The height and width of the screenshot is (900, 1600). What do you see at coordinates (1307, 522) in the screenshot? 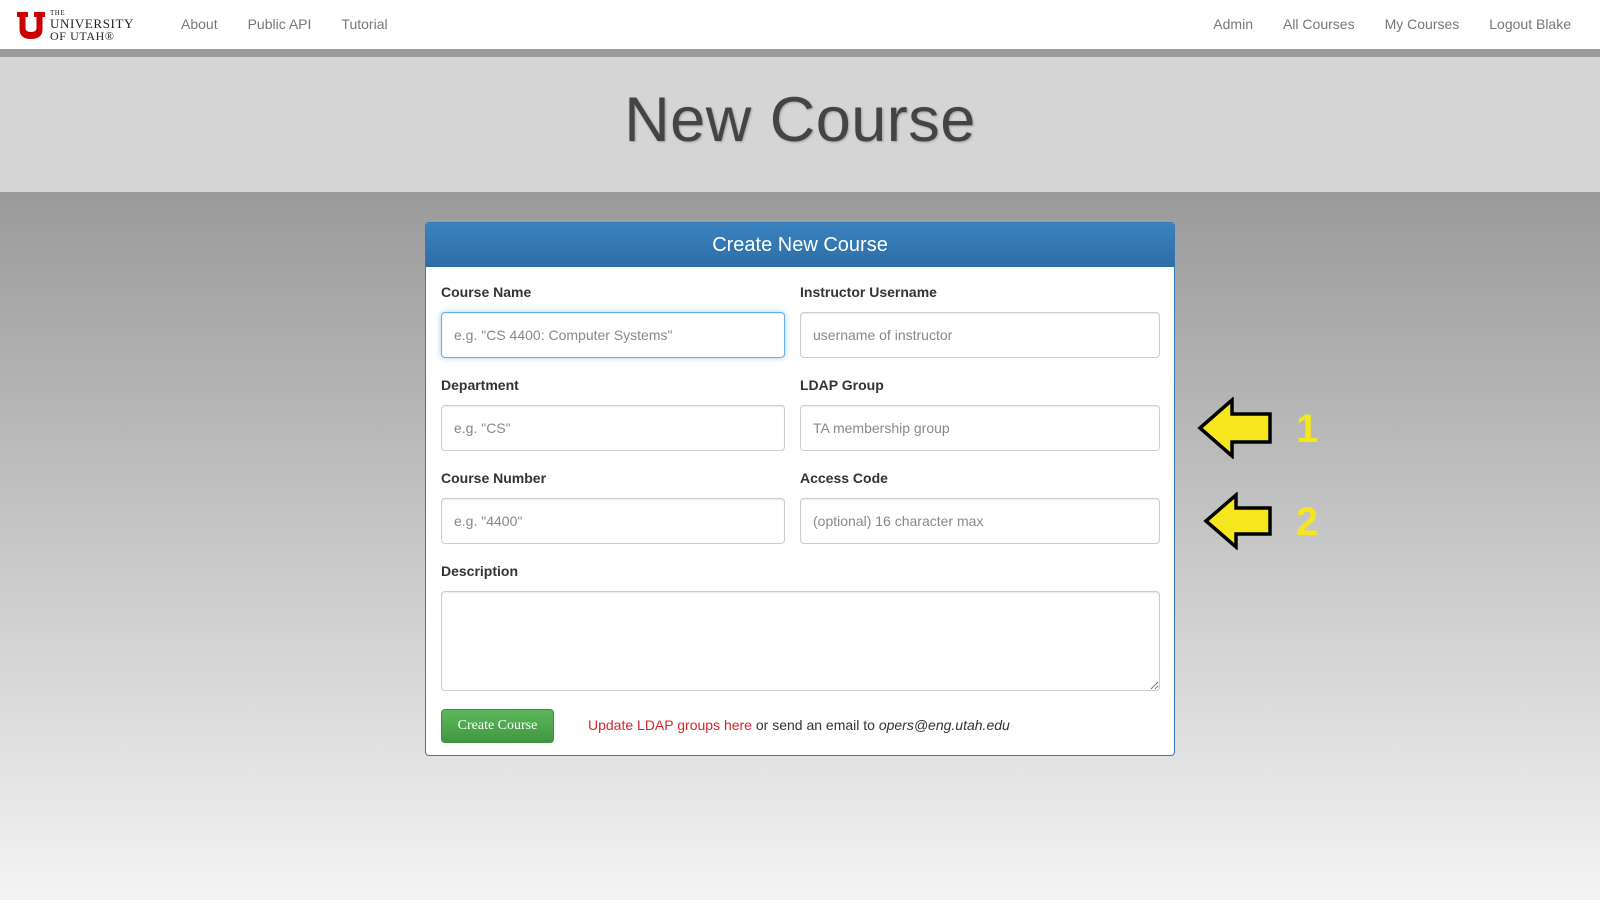
I see `annotation-number-2: 2` at bounding box center [1307, 522].